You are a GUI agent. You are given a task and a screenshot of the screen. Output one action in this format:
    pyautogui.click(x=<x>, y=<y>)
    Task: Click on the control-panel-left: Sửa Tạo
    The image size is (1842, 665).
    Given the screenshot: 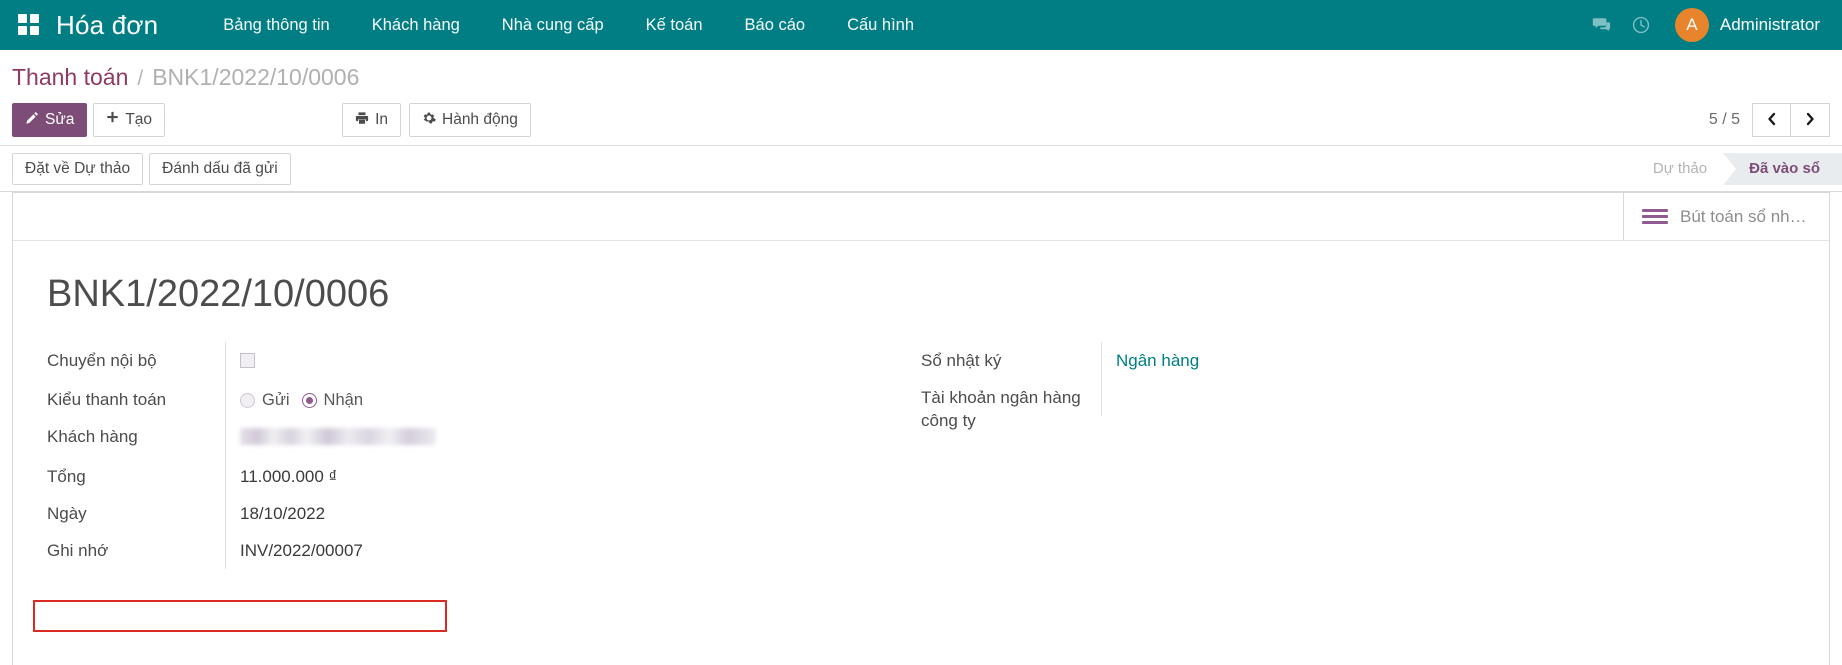 What is the action you would take?
    pyautogui.click(x=89, y=120)
    